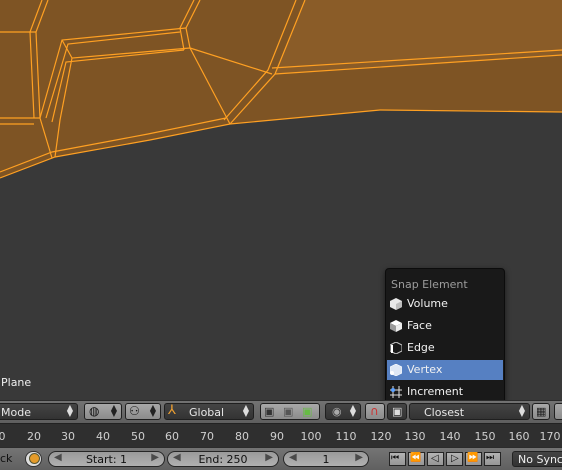 This screenshot has height=470, width=562. I want to click on snap-item-label: Volume, so click(427, 303).